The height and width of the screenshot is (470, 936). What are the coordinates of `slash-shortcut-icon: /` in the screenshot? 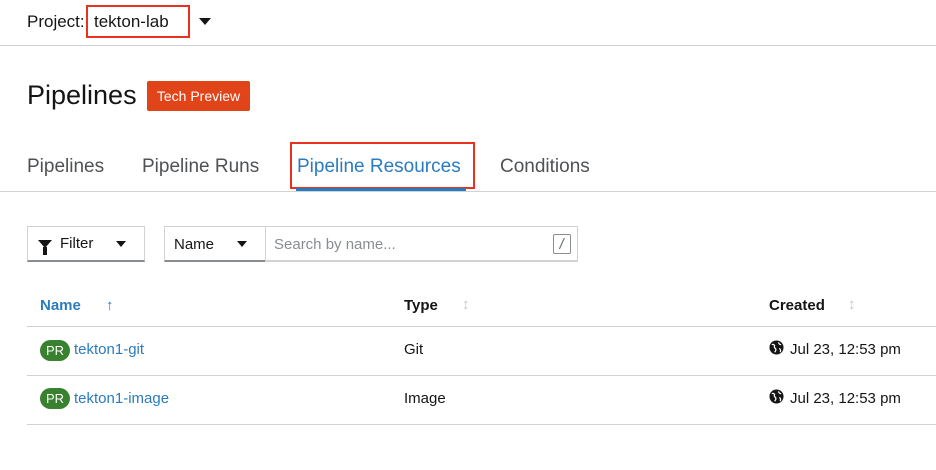 It's located at (562, 244).